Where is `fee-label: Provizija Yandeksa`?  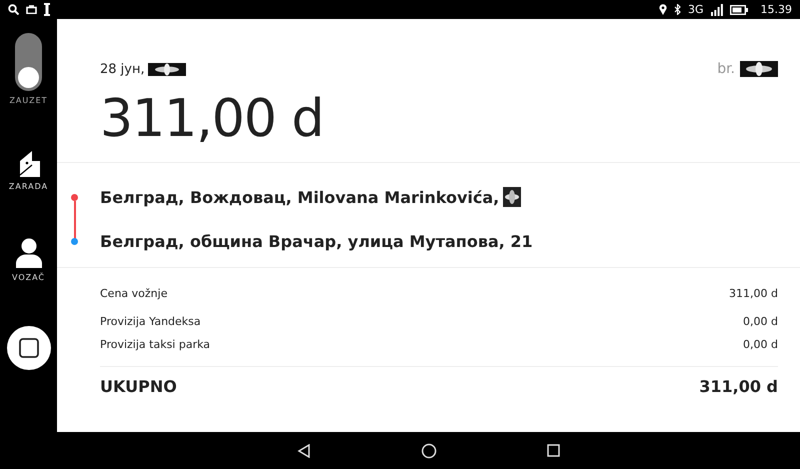 fee-label: Provizija Yandeksa is located at coordinates (150, 321).